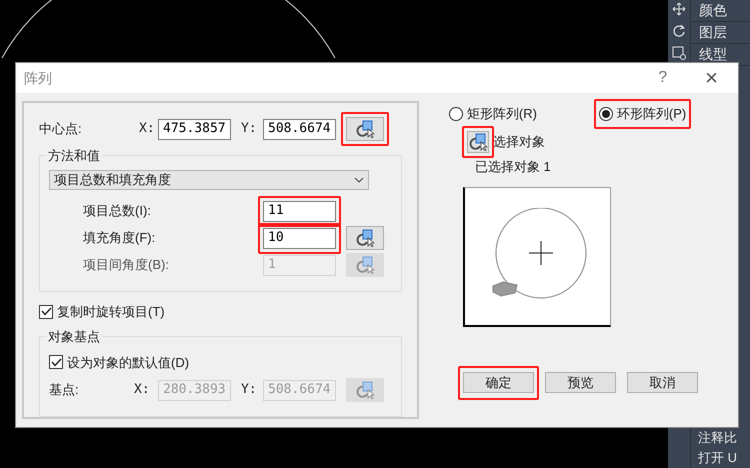 The image size is (750, 468). I want to click on close-button: ×, so click(711, 78).